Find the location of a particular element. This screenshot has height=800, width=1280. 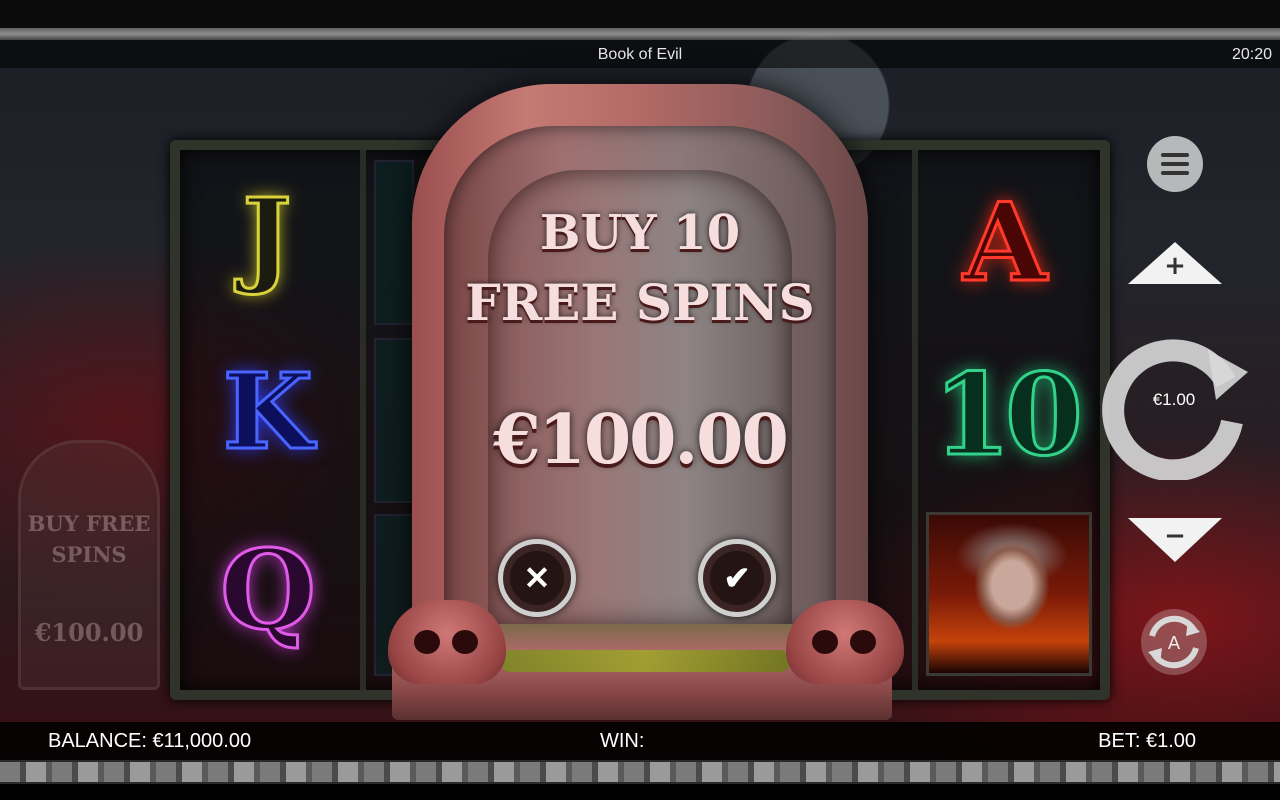

checkmark-icon: ✔ is located at coordinates (737, 578).